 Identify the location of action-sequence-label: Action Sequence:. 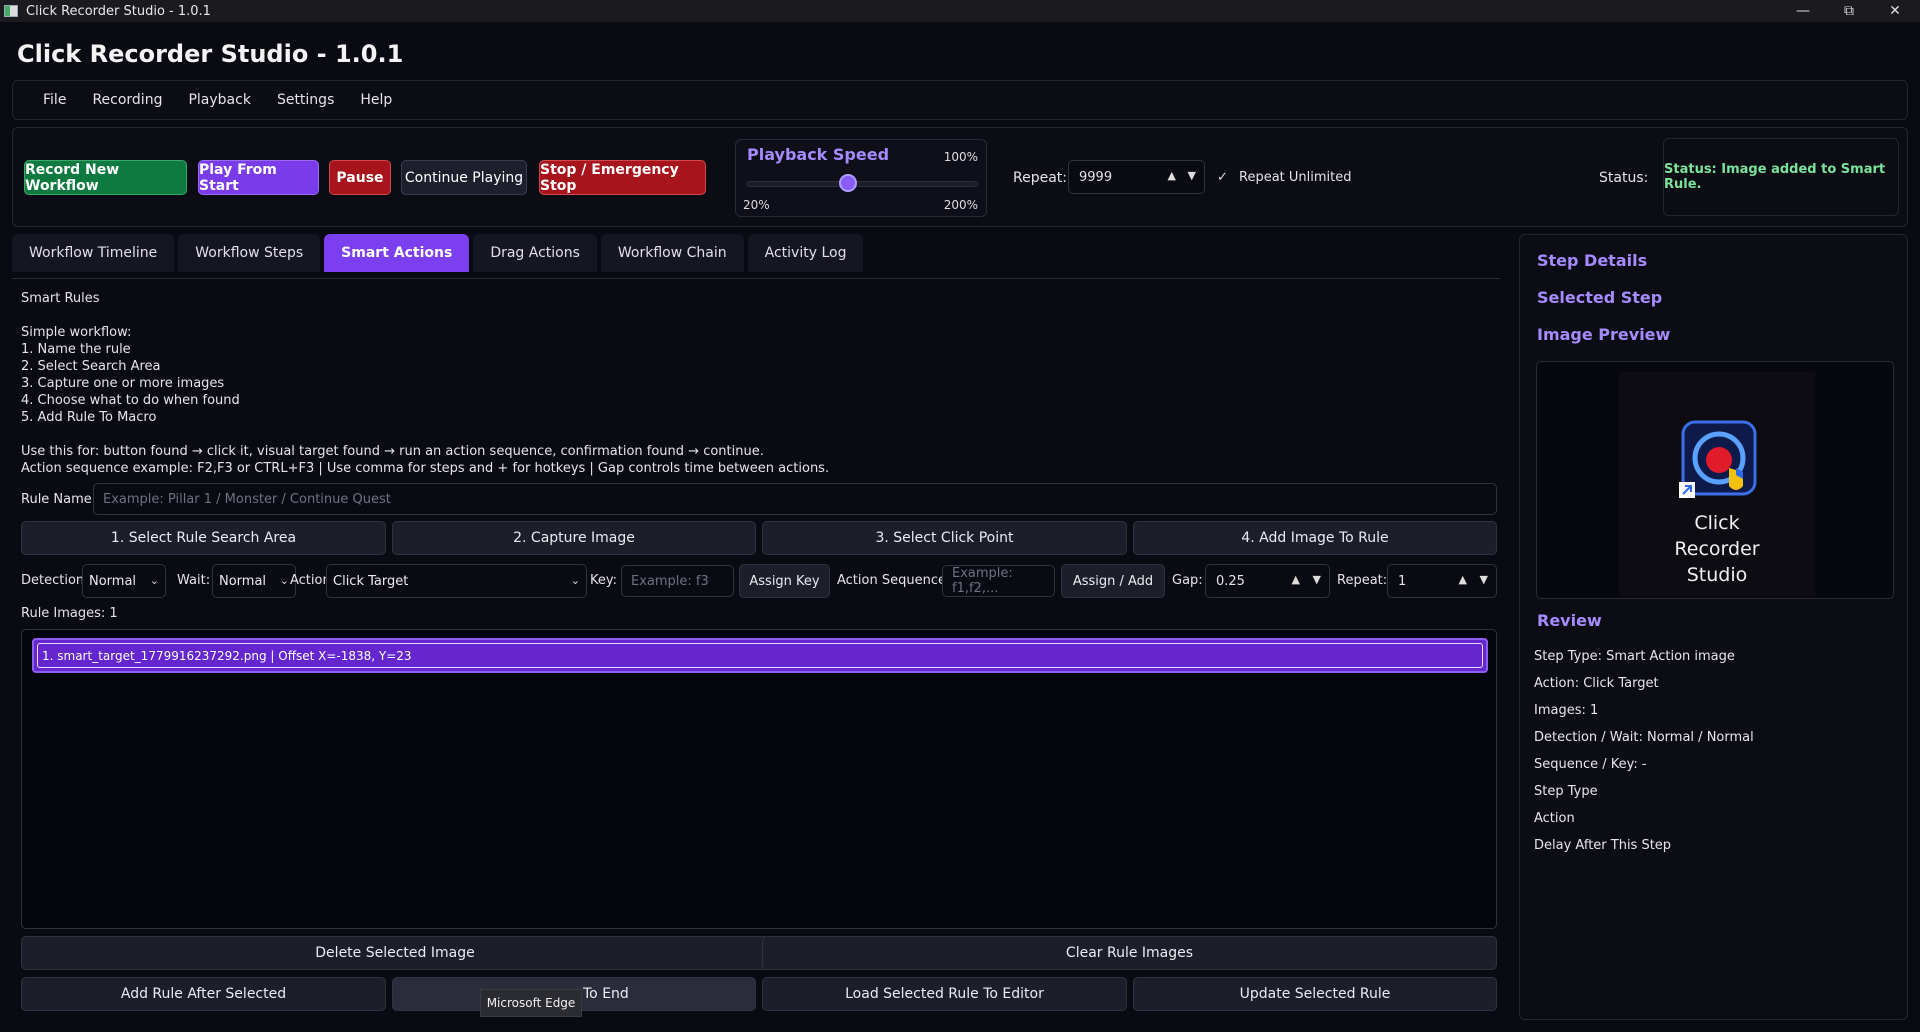
(894, 580).